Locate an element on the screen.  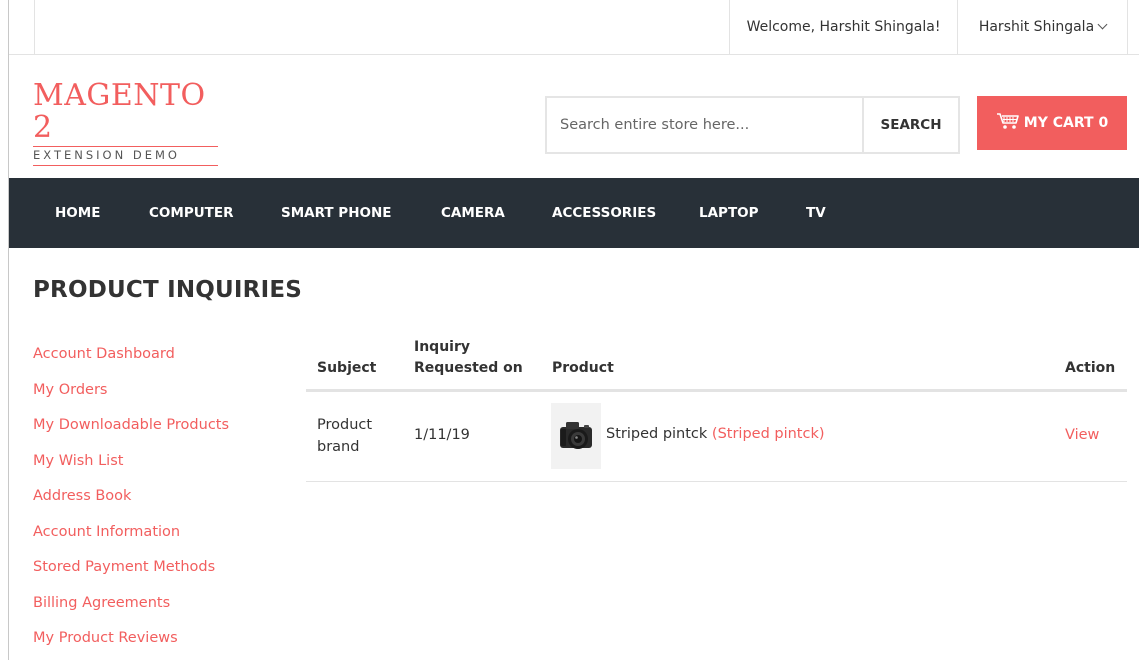
sidebar-item-product-reviews: My Product Reviews is located at coordinates (163, 642).